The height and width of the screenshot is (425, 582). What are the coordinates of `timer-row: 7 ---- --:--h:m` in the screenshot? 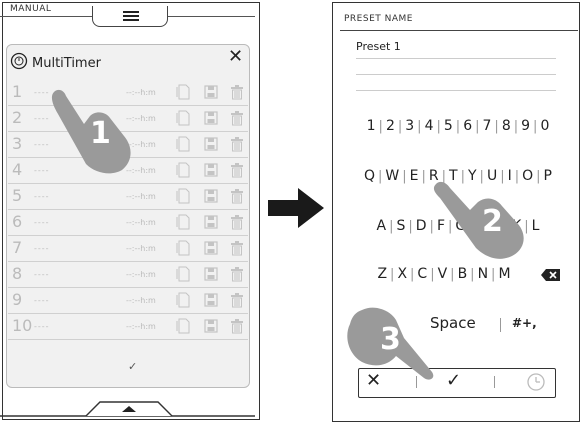 It's located at (128, 249).